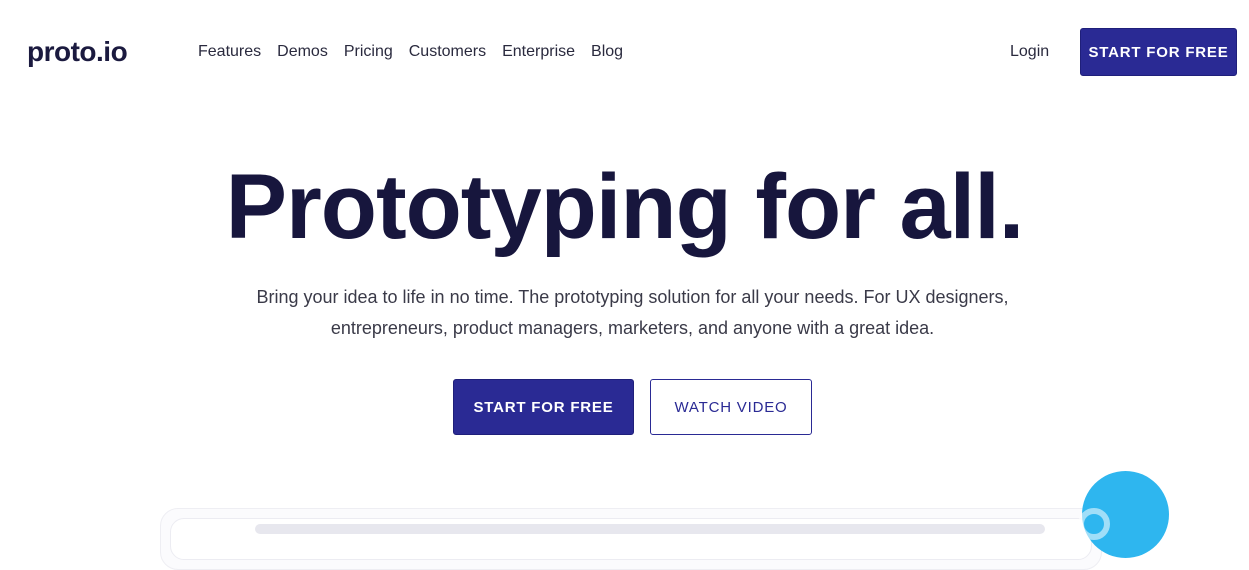 The image size is (1249, 570). I want to click on decorative-ring, so click(1094, 524).